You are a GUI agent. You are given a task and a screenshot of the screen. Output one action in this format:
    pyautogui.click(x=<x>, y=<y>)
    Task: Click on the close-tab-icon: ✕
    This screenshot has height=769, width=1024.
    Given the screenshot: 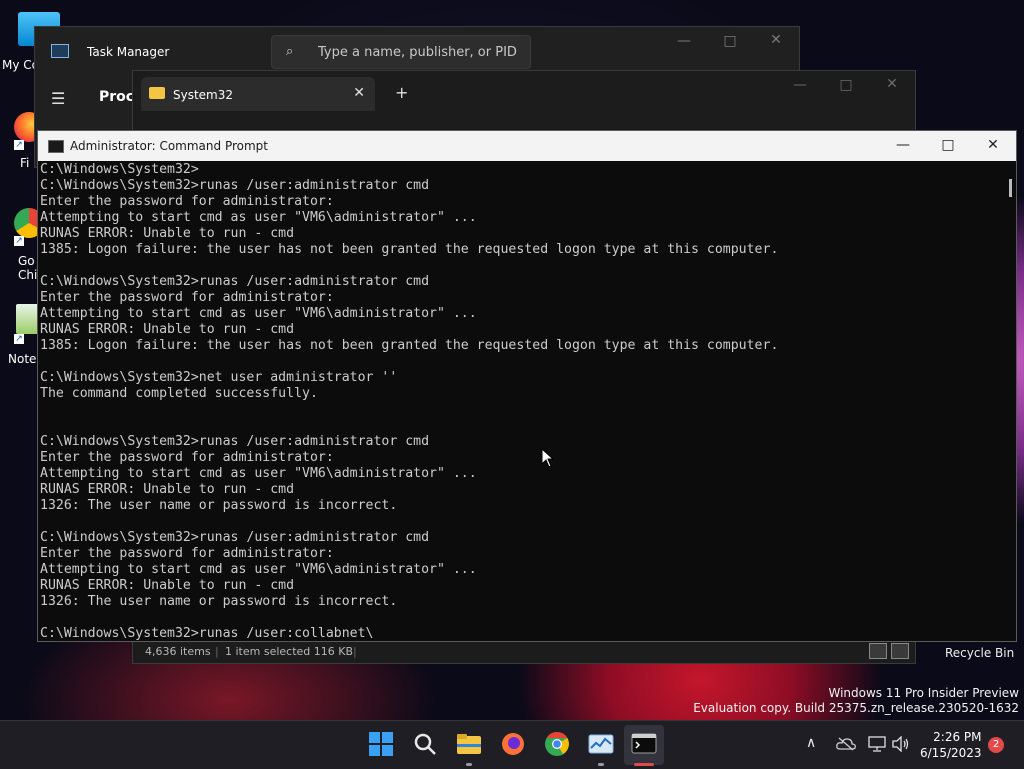 What is the action you would take?
    pyautogui.click(x=359, y=93)
    